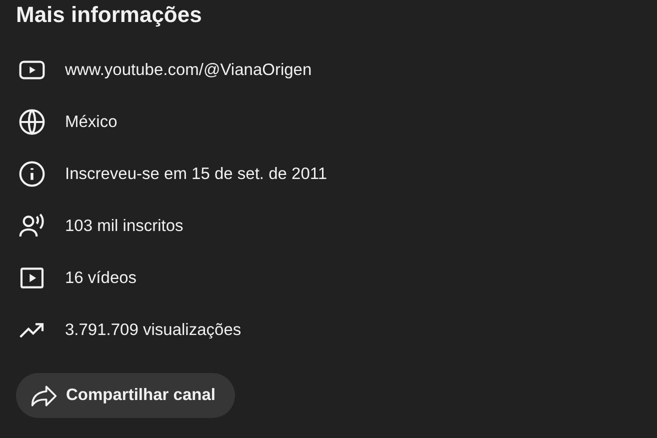  Describe the element at coordinates (91, 122) in the screenshot. I see `detail-text: México` at that location.